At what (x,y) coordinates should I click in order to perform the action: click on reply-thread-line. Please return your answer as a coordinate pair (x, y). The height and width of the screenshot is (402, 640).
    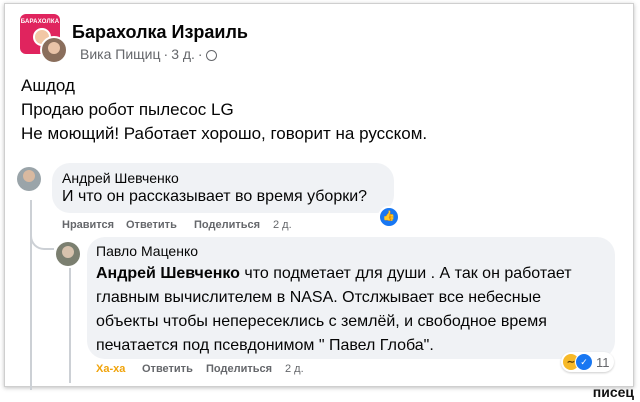
    Looking at the image, I should click on (70, 325).